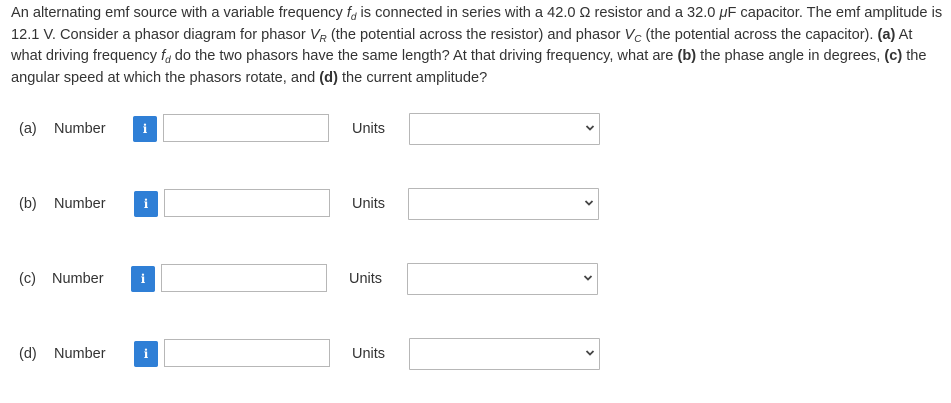 This screenshot has height=403, width=951. I want to click on units-select-a, so click(504, 129).